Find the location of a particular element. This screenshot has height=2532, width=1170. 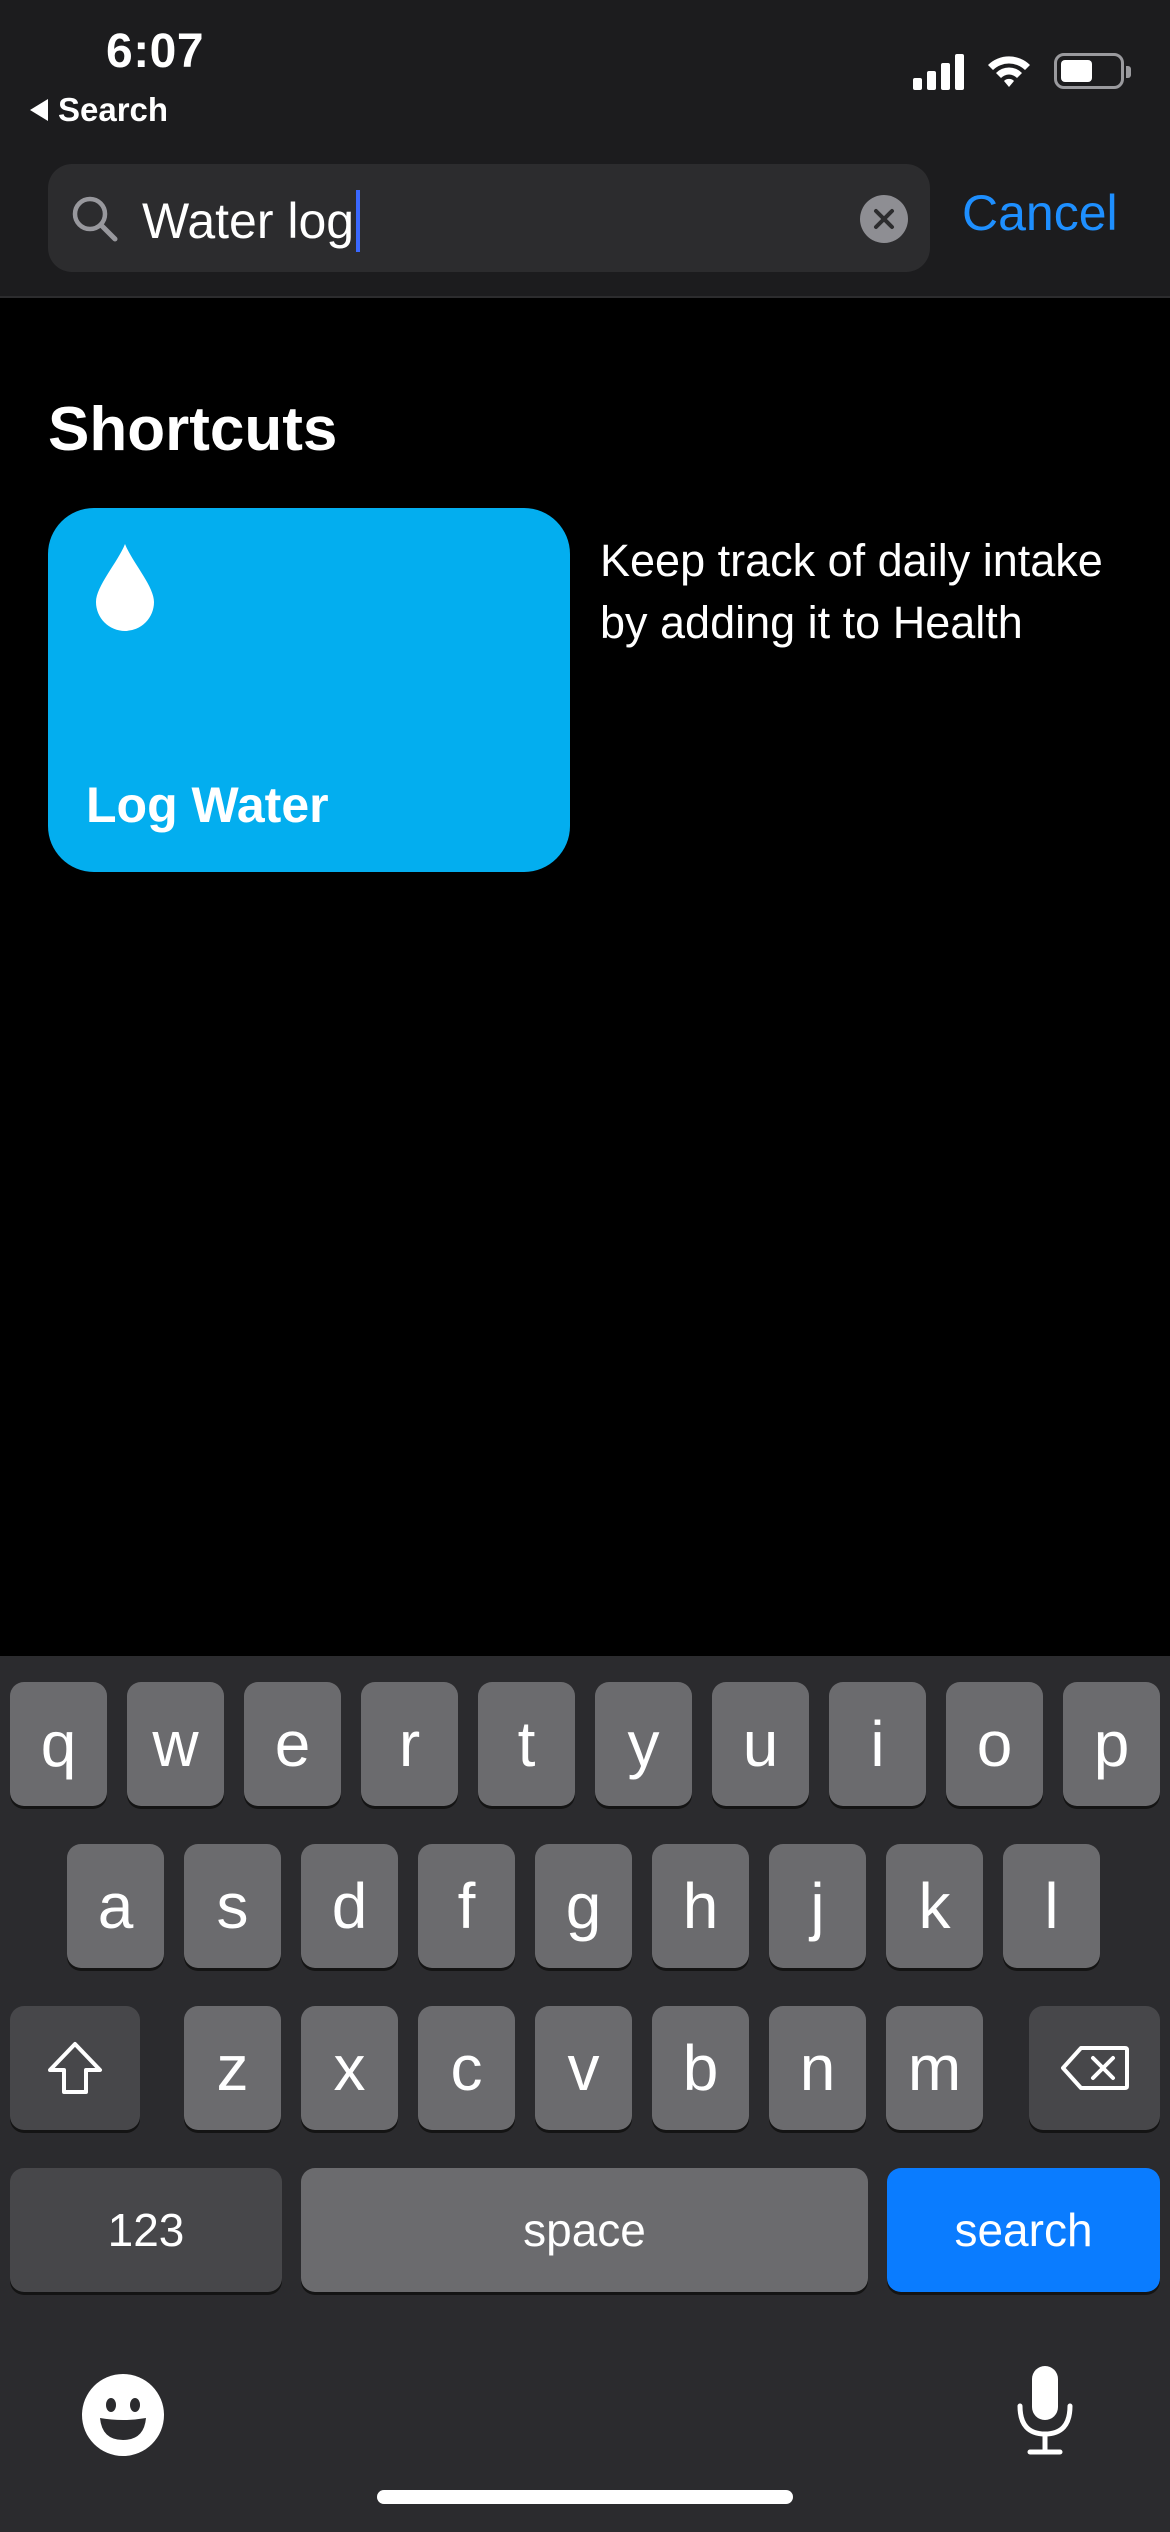

wifi-icon is located at coordinates (1009, 71).